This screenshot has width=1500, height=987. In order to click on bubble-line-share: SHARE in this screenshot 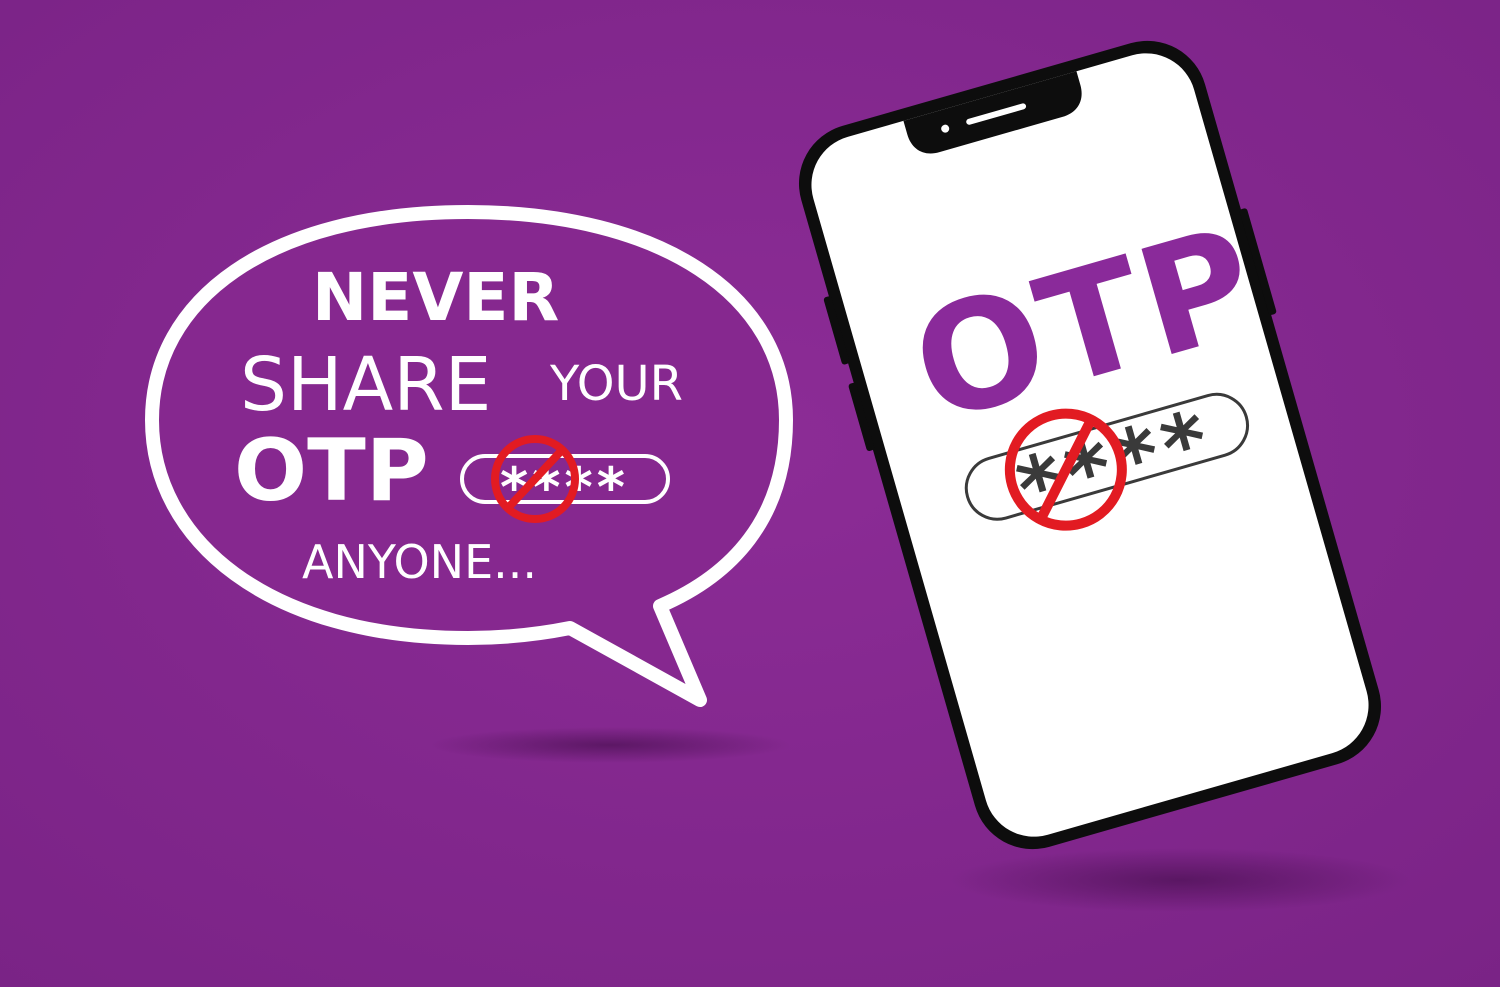, I will do `click(365, 385)`.